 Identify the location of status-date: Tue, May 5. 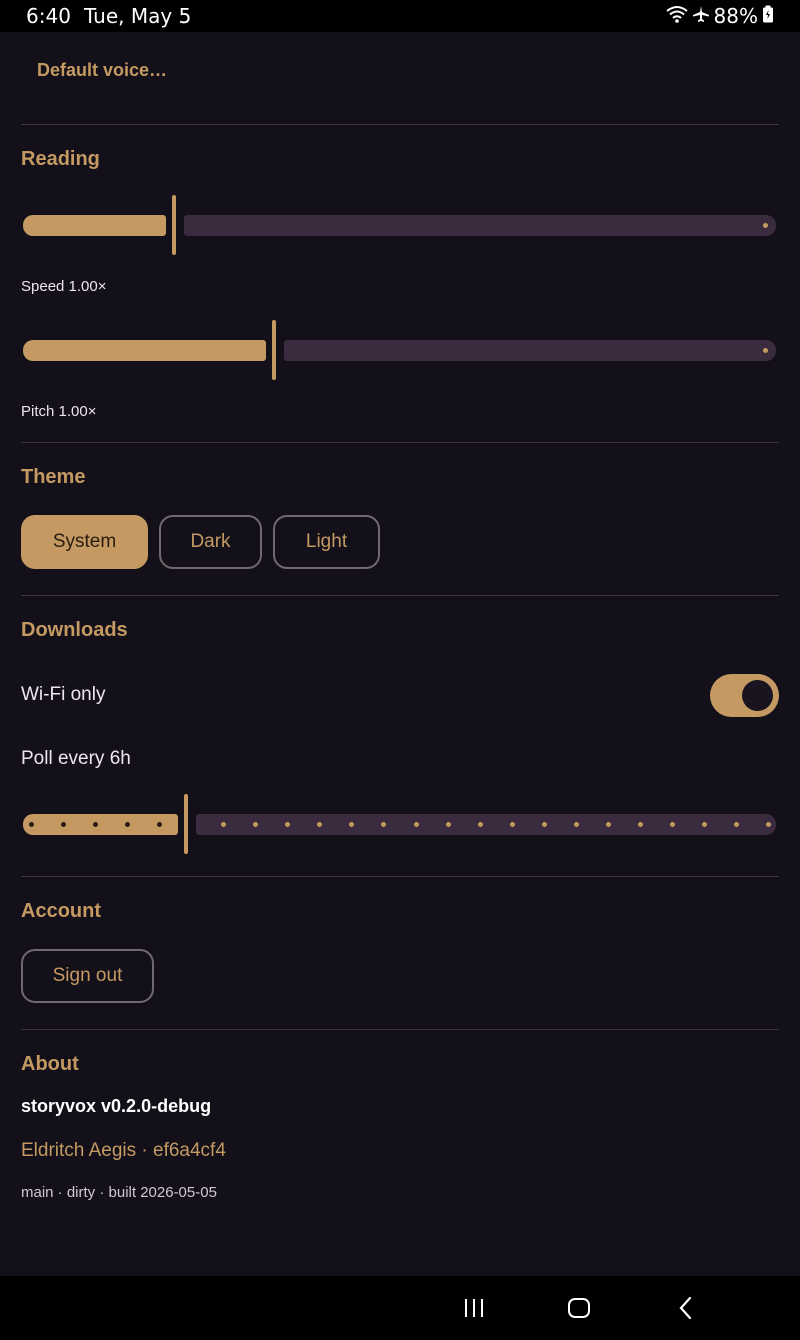
(138, 16).